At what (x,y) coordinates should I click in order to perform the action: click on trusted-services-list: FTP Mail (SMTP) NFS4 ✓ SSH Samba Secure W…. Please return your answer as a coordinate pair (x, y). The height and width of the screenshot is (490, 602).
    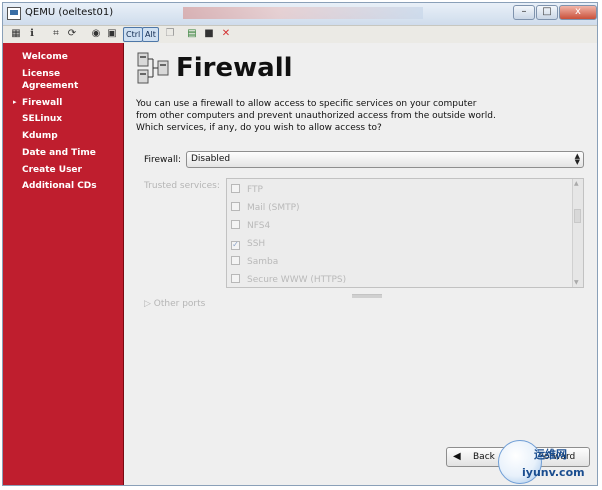
    Looking at the image, I should click on (405, 233).